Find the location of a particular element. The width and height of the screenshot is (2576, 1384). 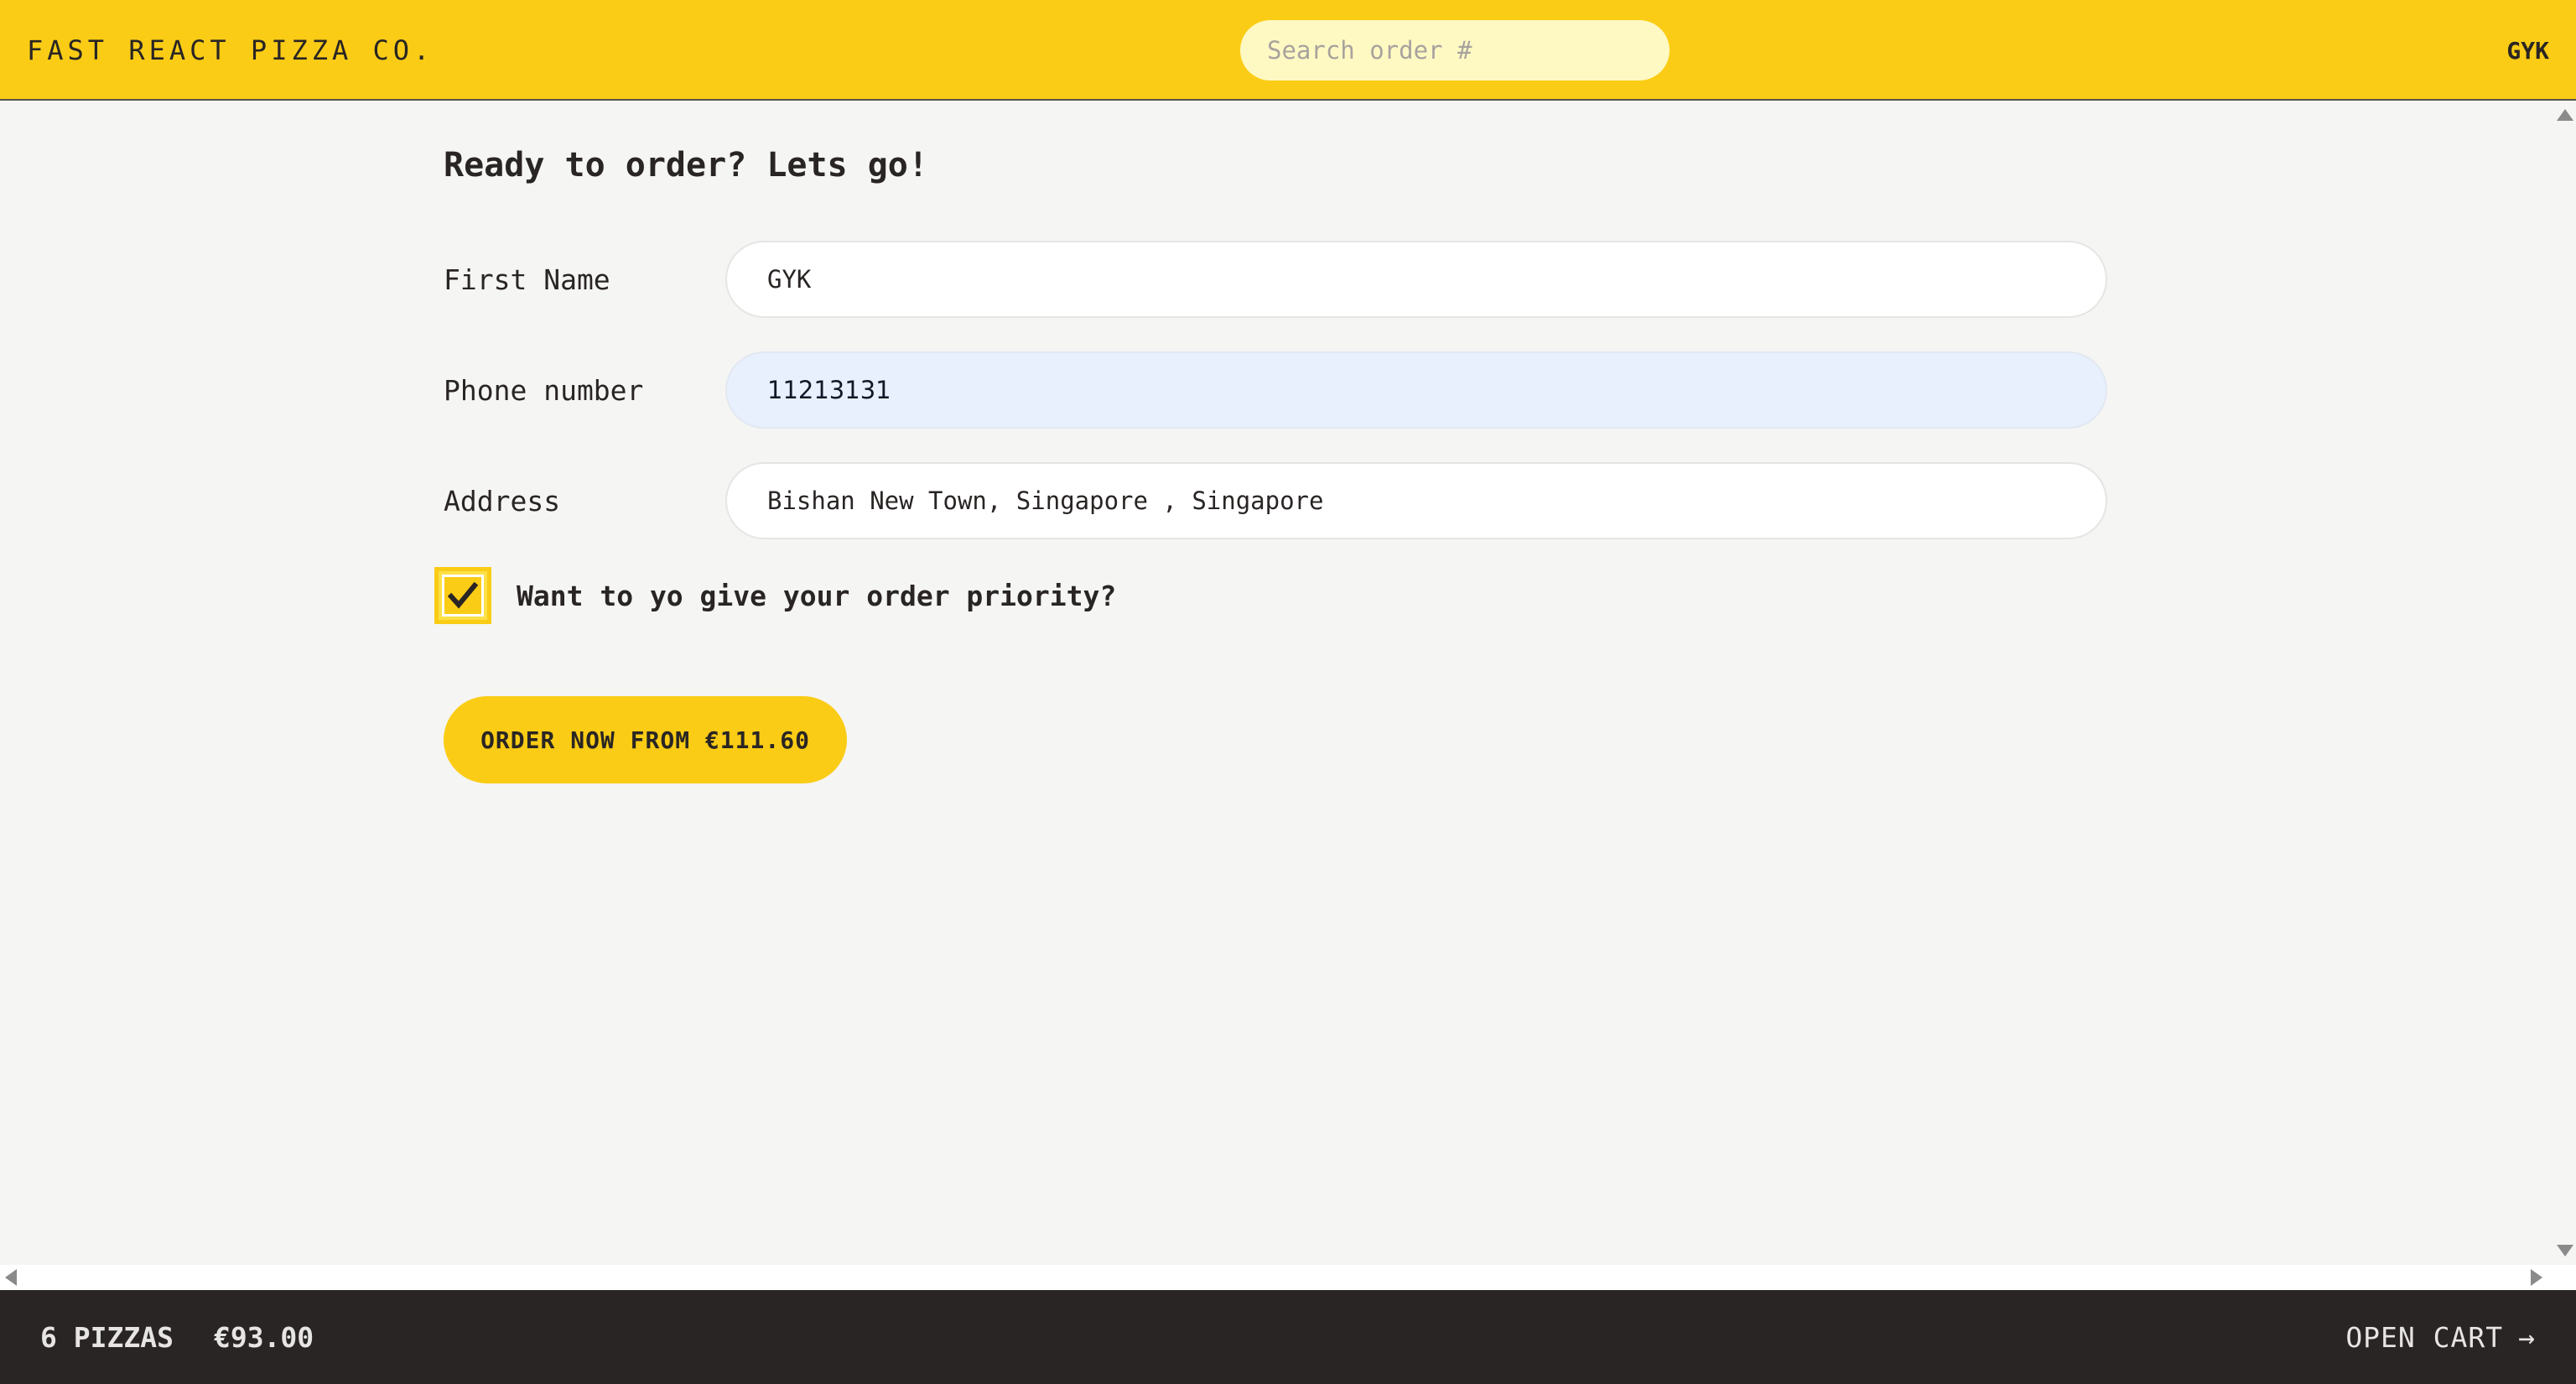

address-input: Bishan New Town, Singapore , Singapore is located at coordinates (1416, 500).